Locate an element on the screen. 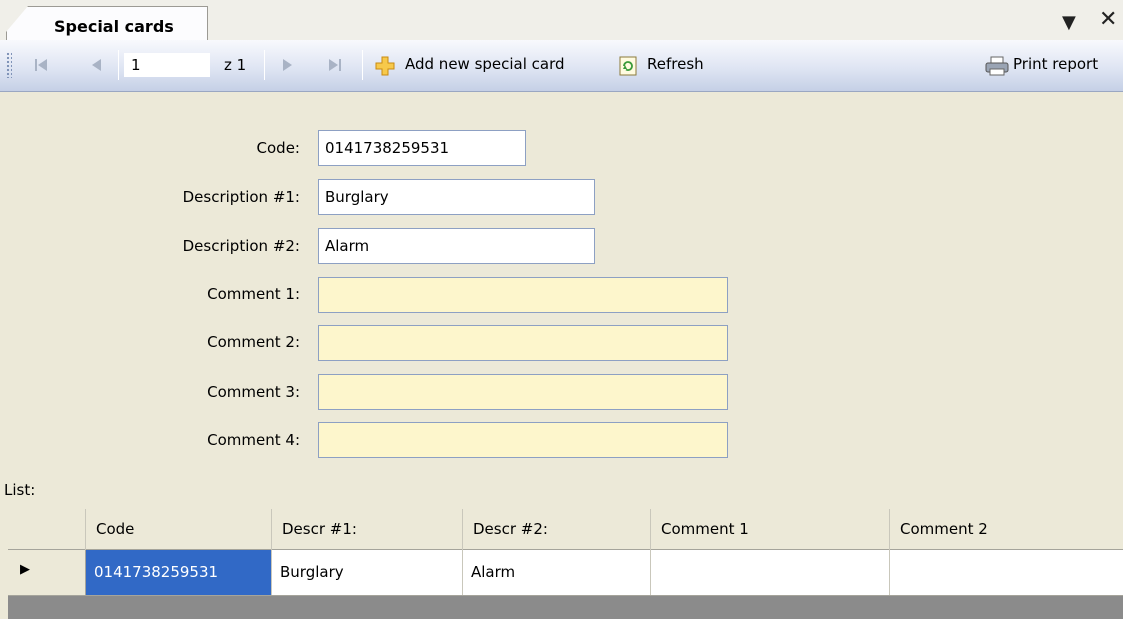 This screenshot has width=1123, height=619. column-header-code: Code is located at coordinates (179, 529).